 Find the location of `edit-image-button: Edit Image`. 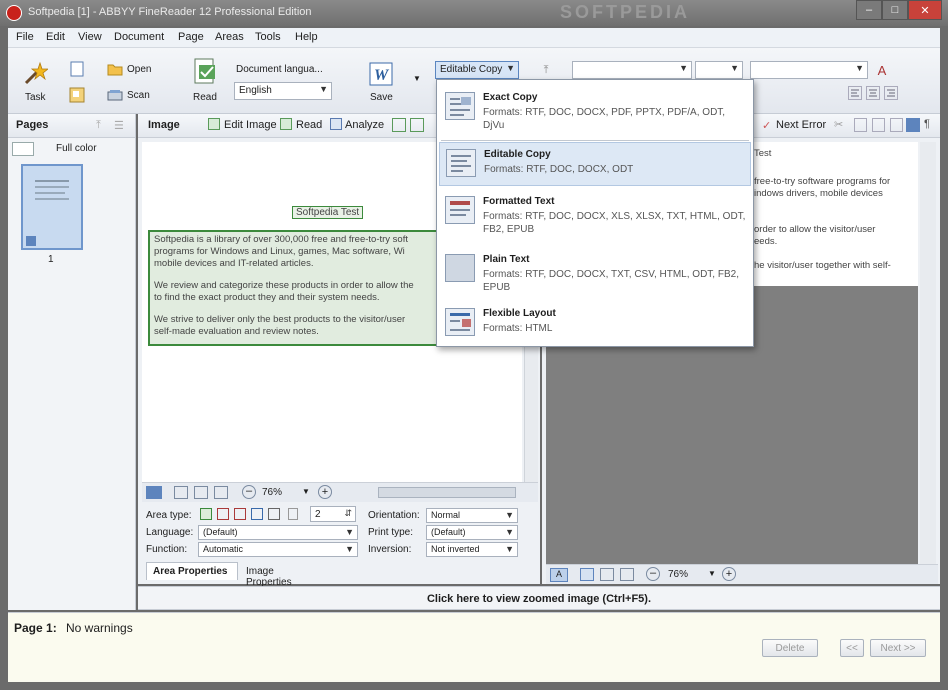

edit-image-button: Edit Image is located at coordinates (250, 125).